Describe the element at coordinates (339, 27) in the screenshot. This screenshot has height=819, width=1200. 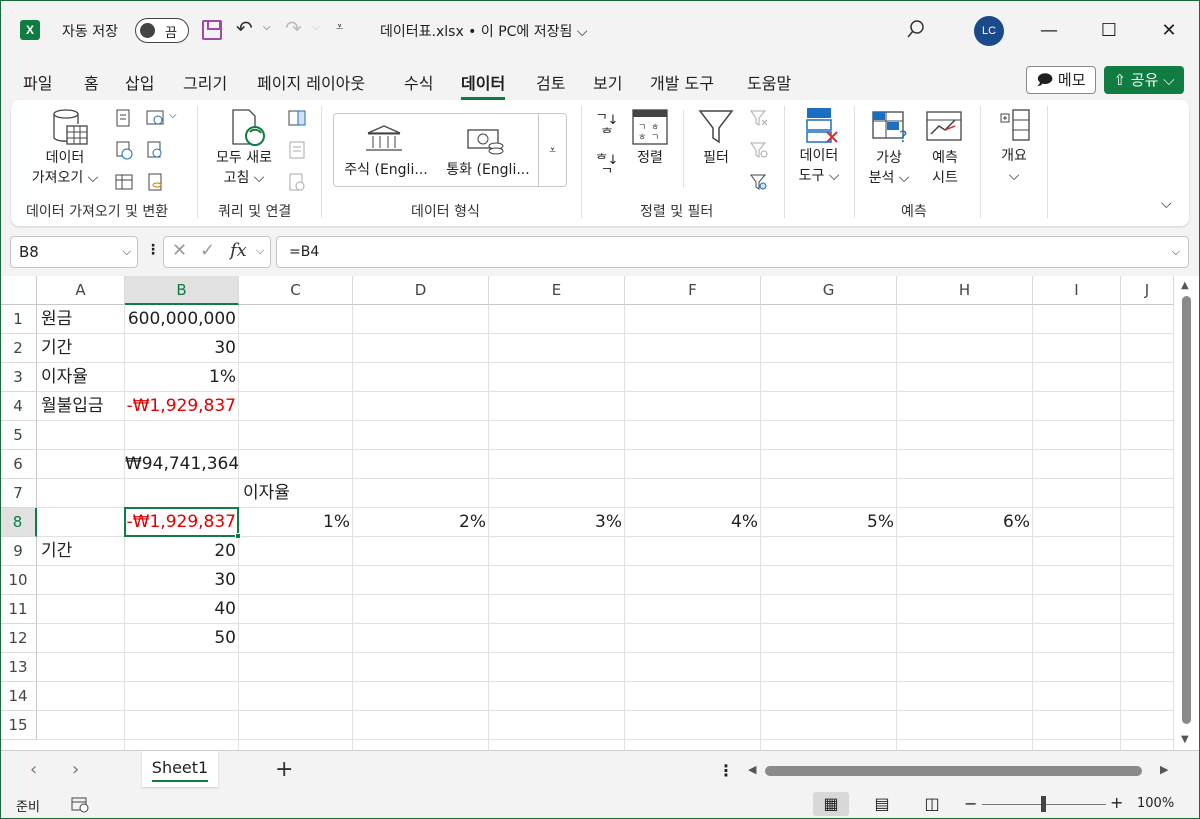
I see `quick-access-customize-icon: ⩡` at that location.